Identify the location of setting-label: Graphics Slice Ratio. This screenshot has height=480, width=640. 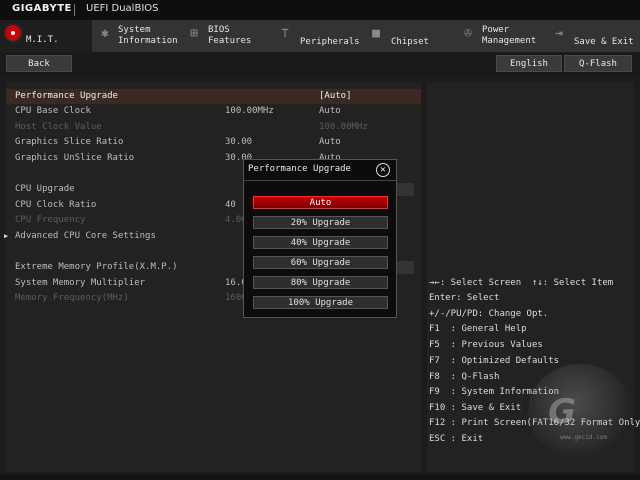
(69, 142).